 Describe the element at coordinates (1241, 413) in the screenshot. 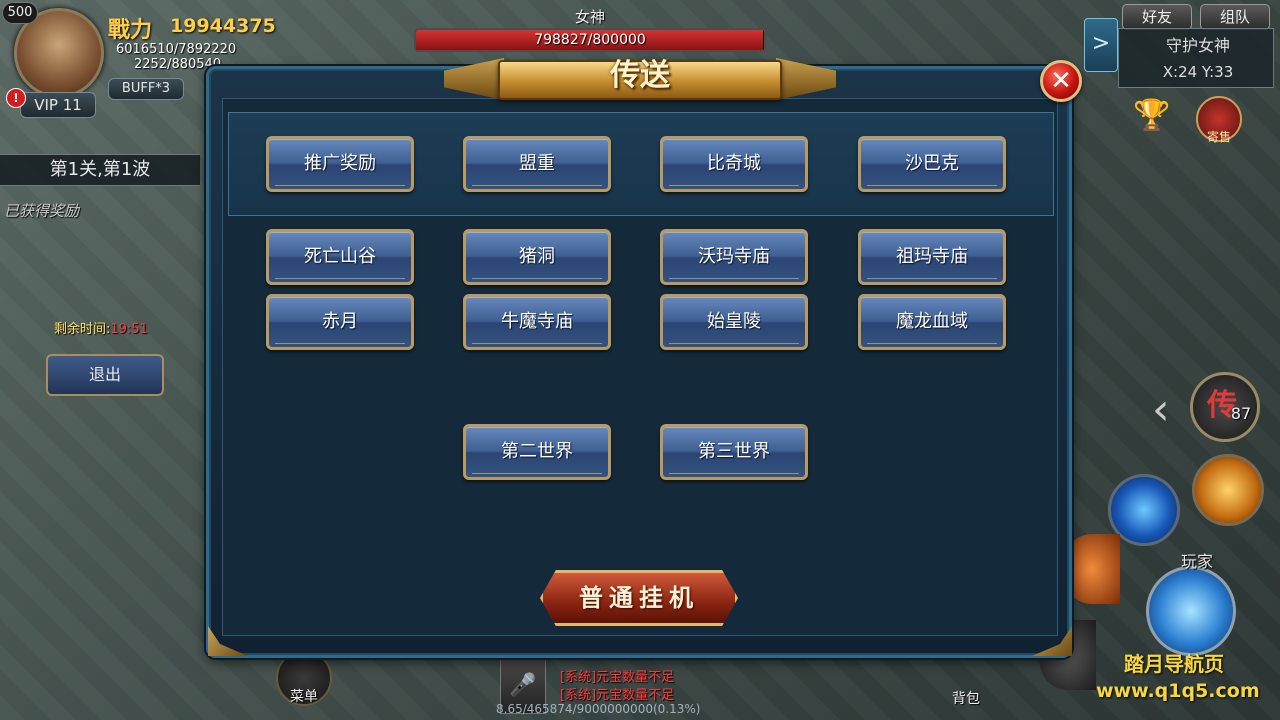

I see `teleport-skill-count: 87` at that location.